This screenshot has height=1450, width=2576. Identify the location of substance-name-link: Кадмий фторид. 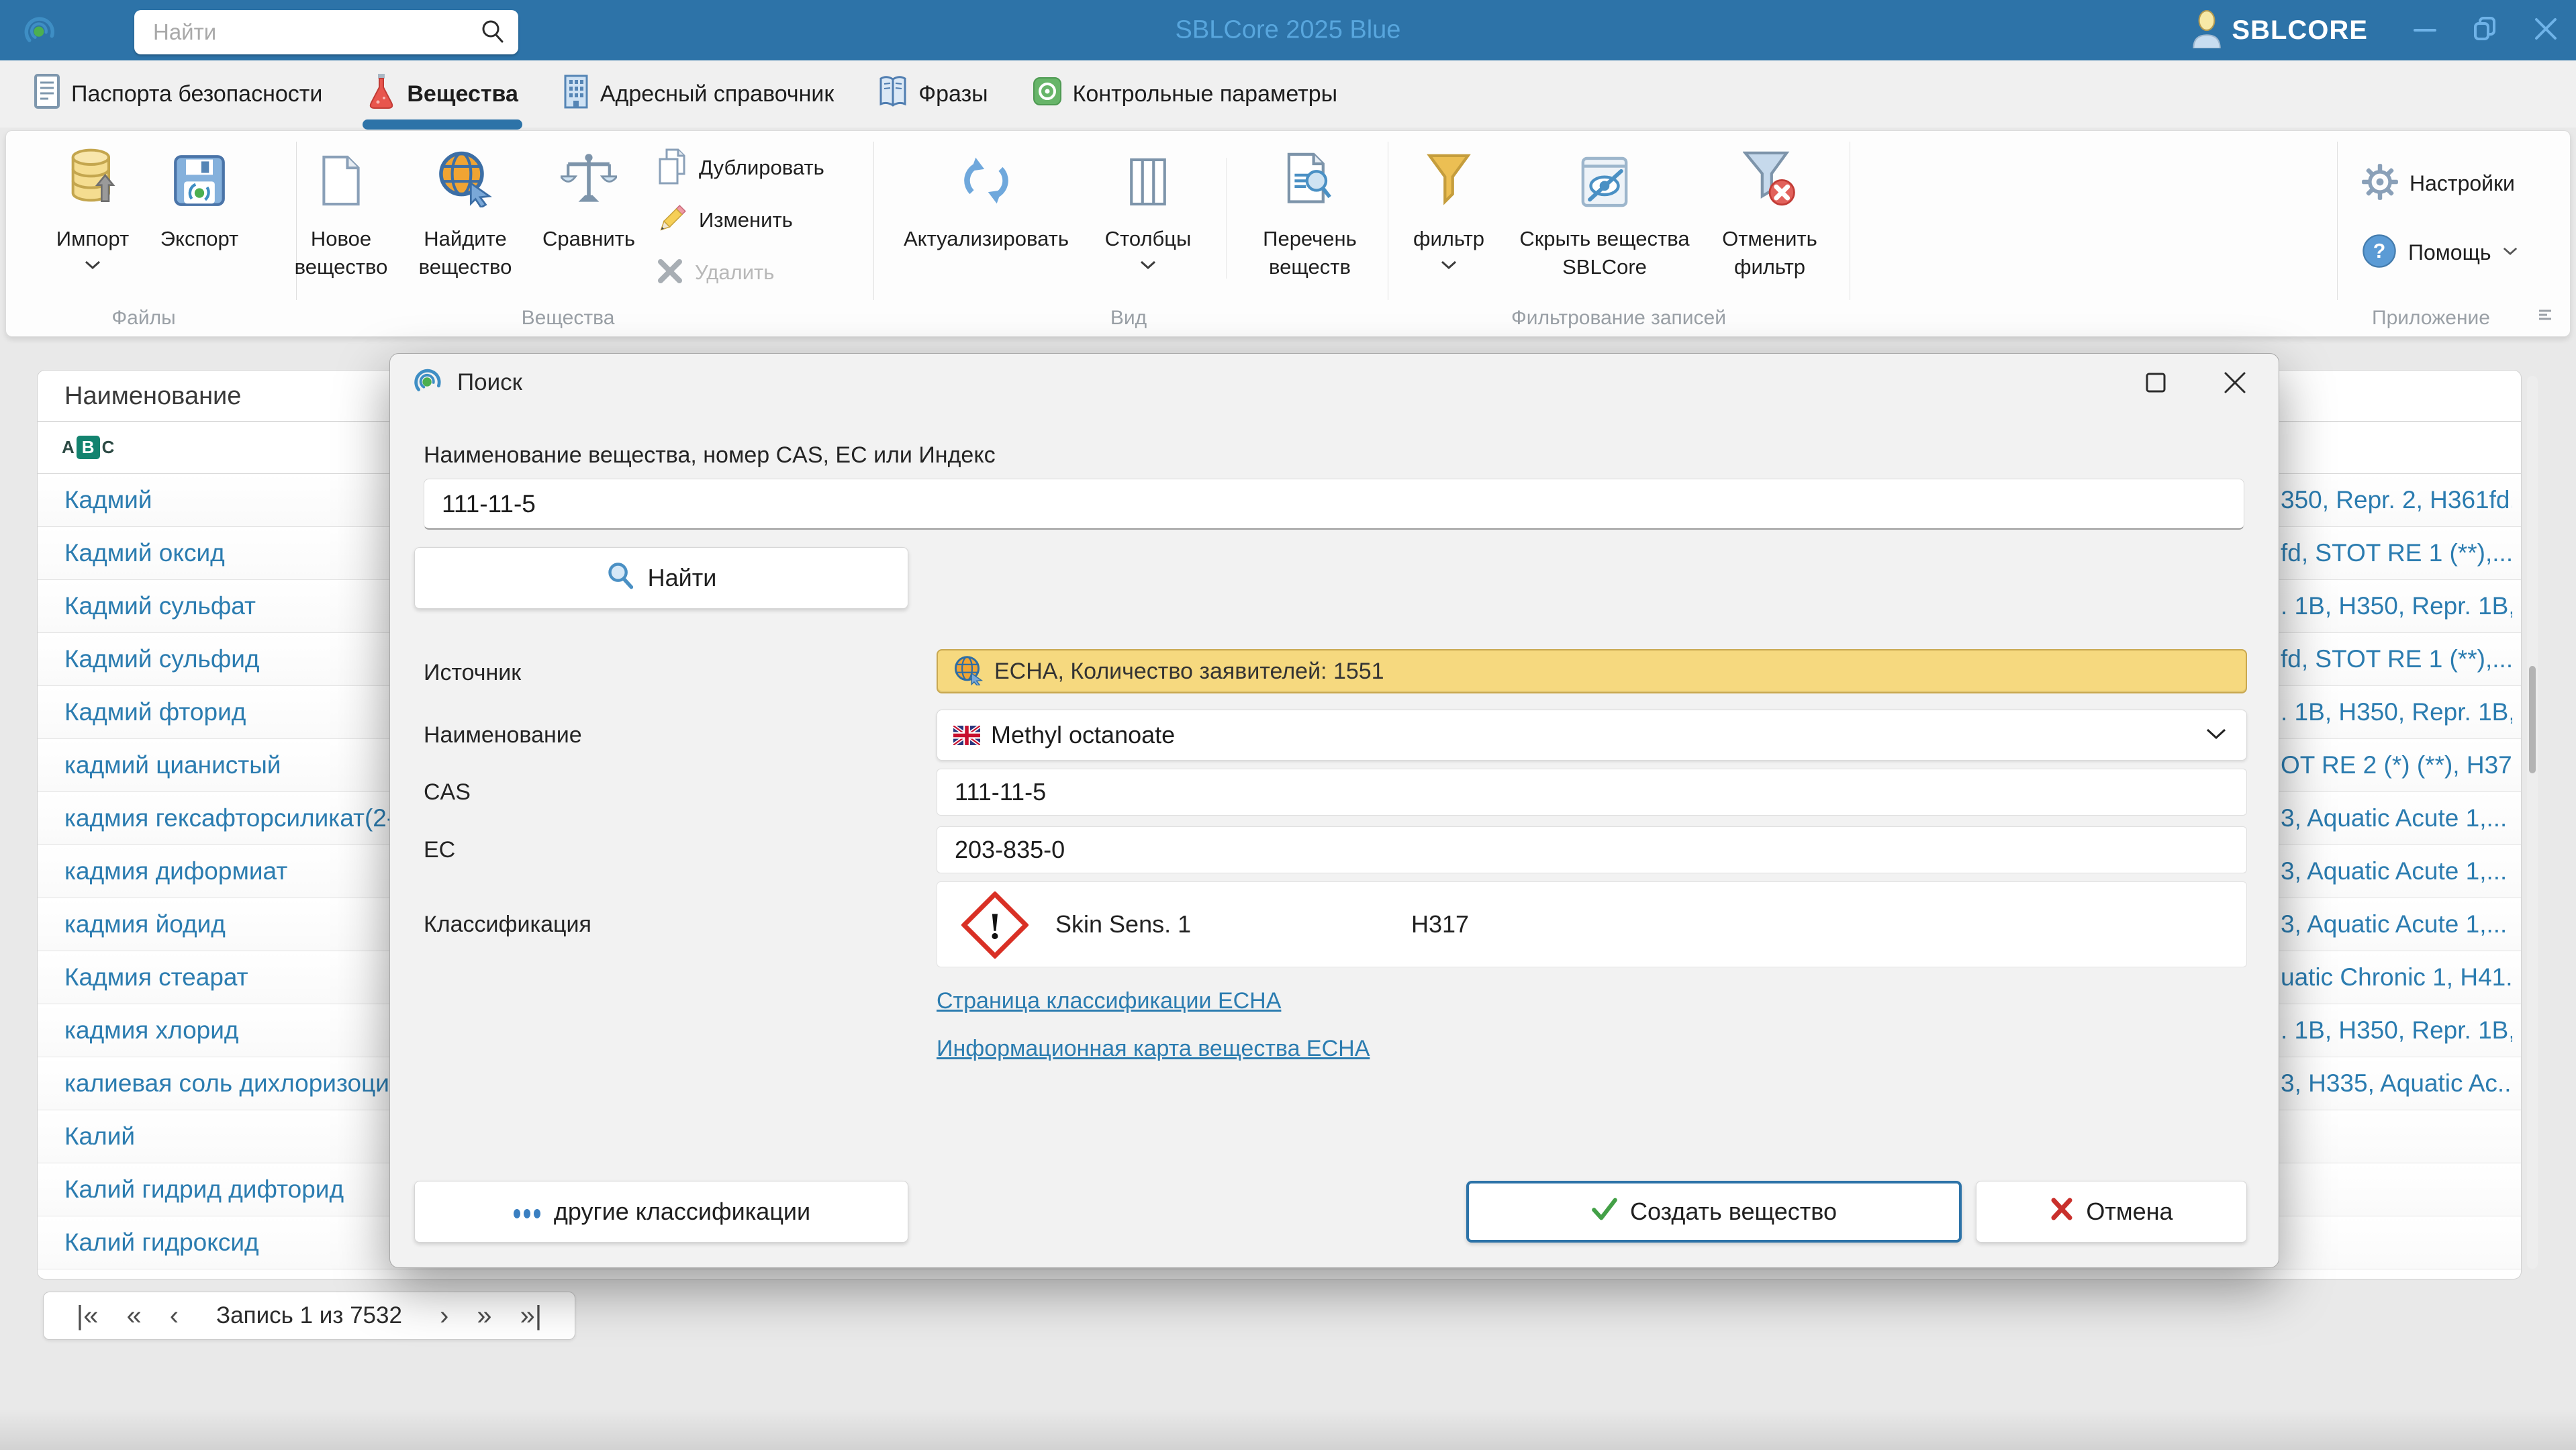
(155, 712).